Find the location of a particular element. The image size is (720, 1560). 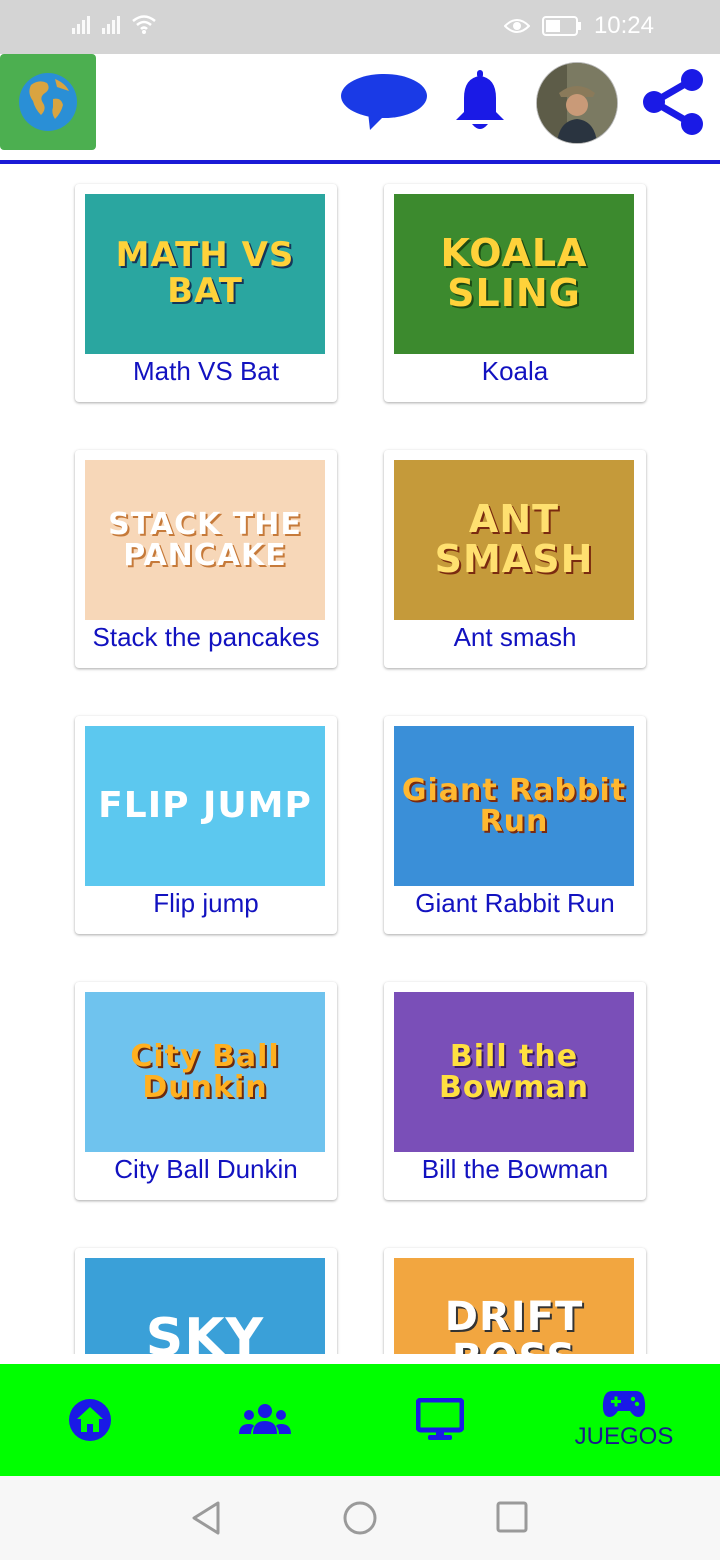

game-thumbnail: MATH VS BAT is located at coordinates (205, 274).